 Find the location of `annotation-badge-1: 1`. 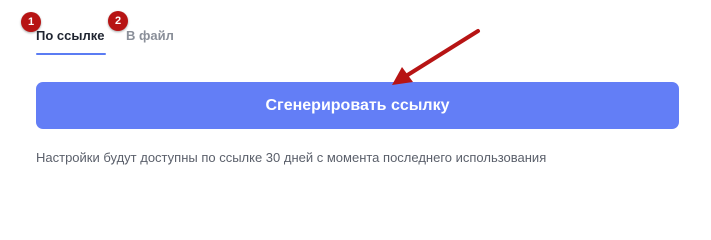

annotation-badge-1: 1 is located at coordinates (31, 22).